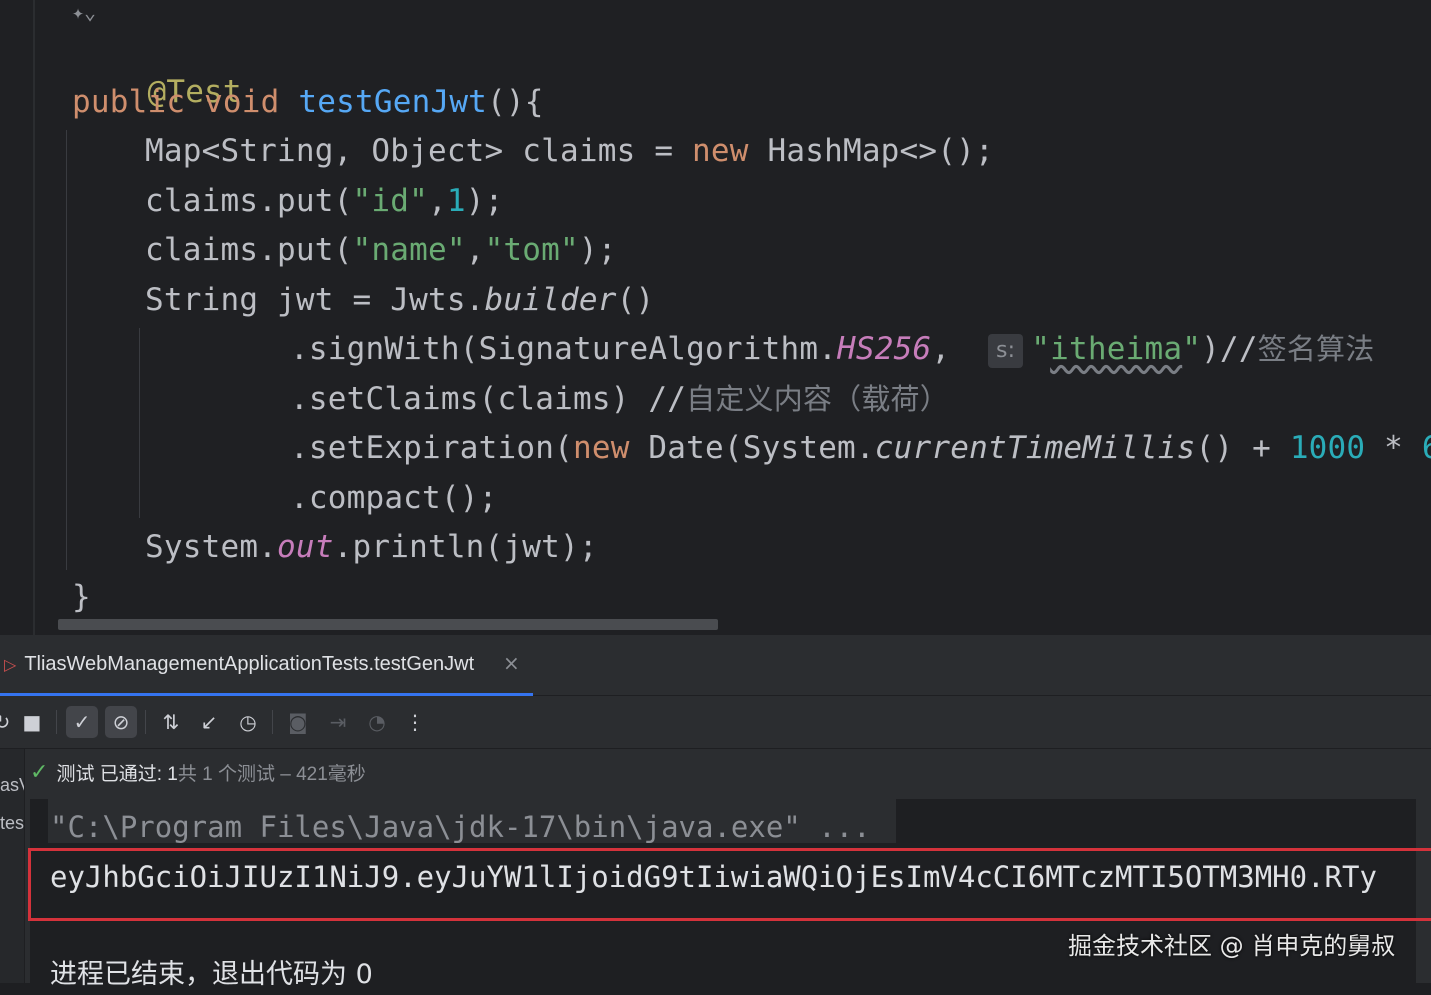 This screenshot has height=995, width=1431. Describe the element at coordinates (271, 774) in the screenshot. I see `status-detail: 共 1 个测试 – 421毫秒` at that location.